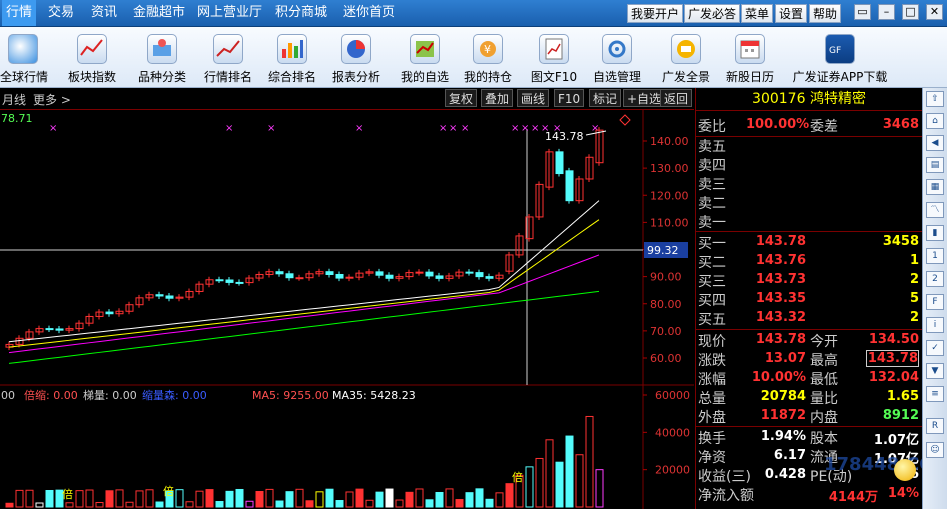  I want to click on stat-value-high: 143.78, so click(892, 358).